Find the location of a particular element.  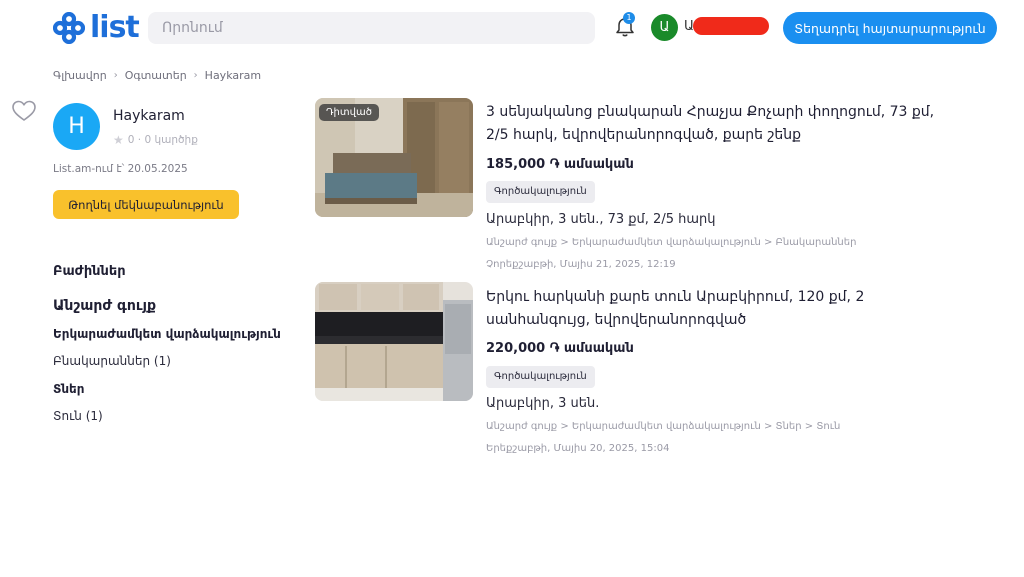

profile-name: Haykaram is located at coordinates (149, 116).